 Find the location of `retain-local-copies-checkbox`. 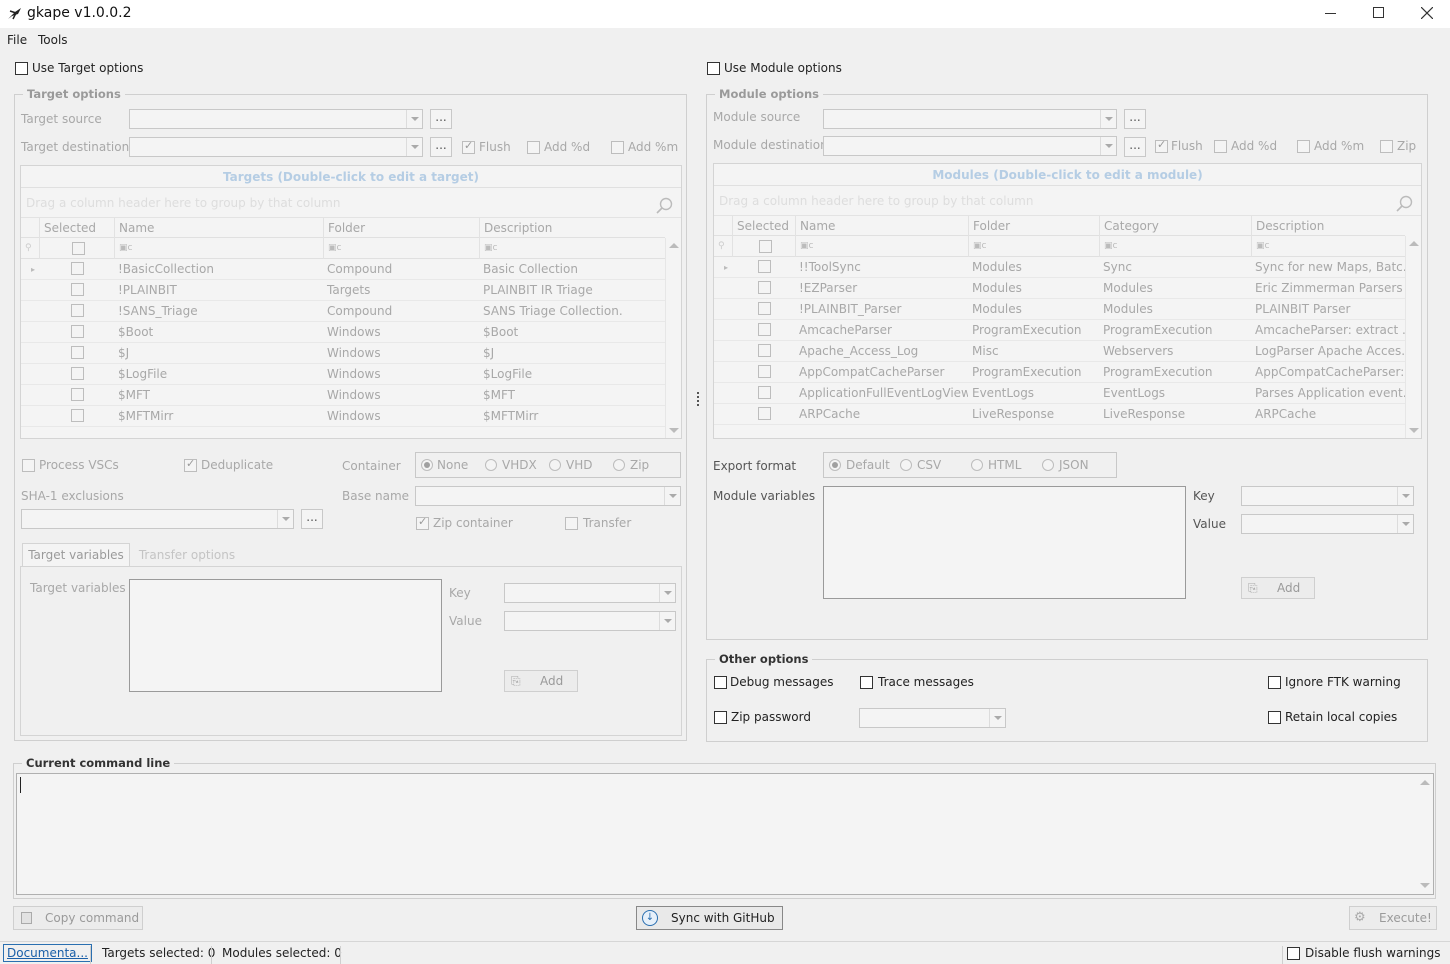

retain-local-copies-checkbox is located at coordinates (1274, 717).